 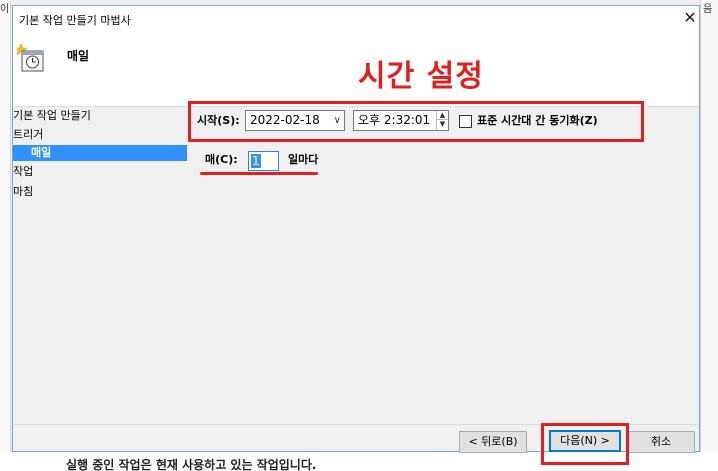 I want to click on recur-label: 매(C):, so click(x=221, y=159).